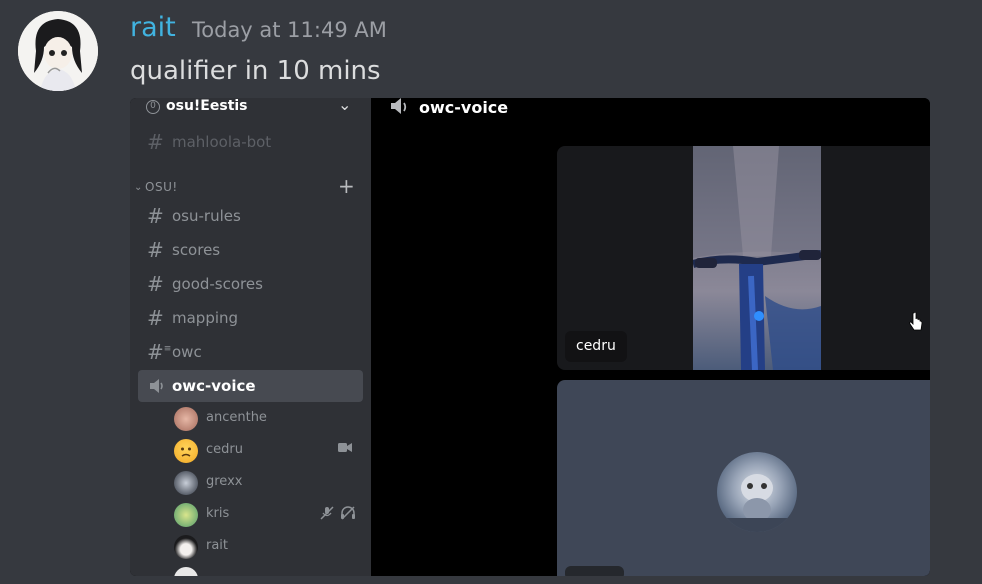 This screenshot has height=584, width=982. I want to click on voice-user-ancenthe: ancenthe, so click(269, 418).